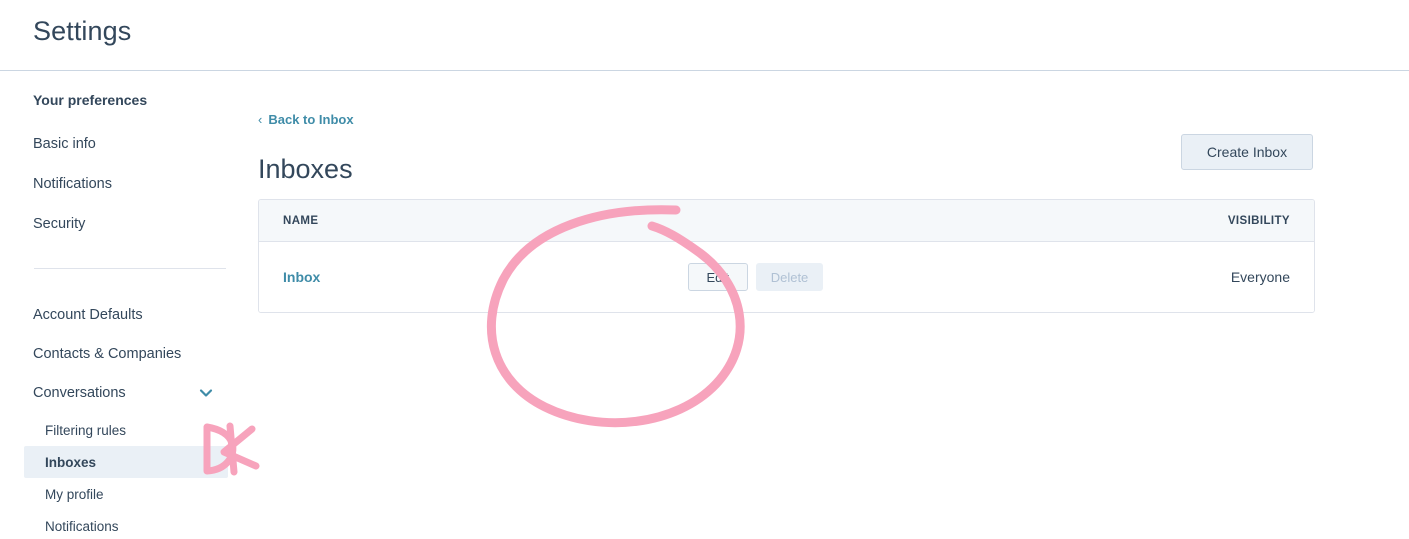 This screenshot has width=1409, height=539. I want to click on create-inbox-button: Create Inbox, so click(1247, 152).